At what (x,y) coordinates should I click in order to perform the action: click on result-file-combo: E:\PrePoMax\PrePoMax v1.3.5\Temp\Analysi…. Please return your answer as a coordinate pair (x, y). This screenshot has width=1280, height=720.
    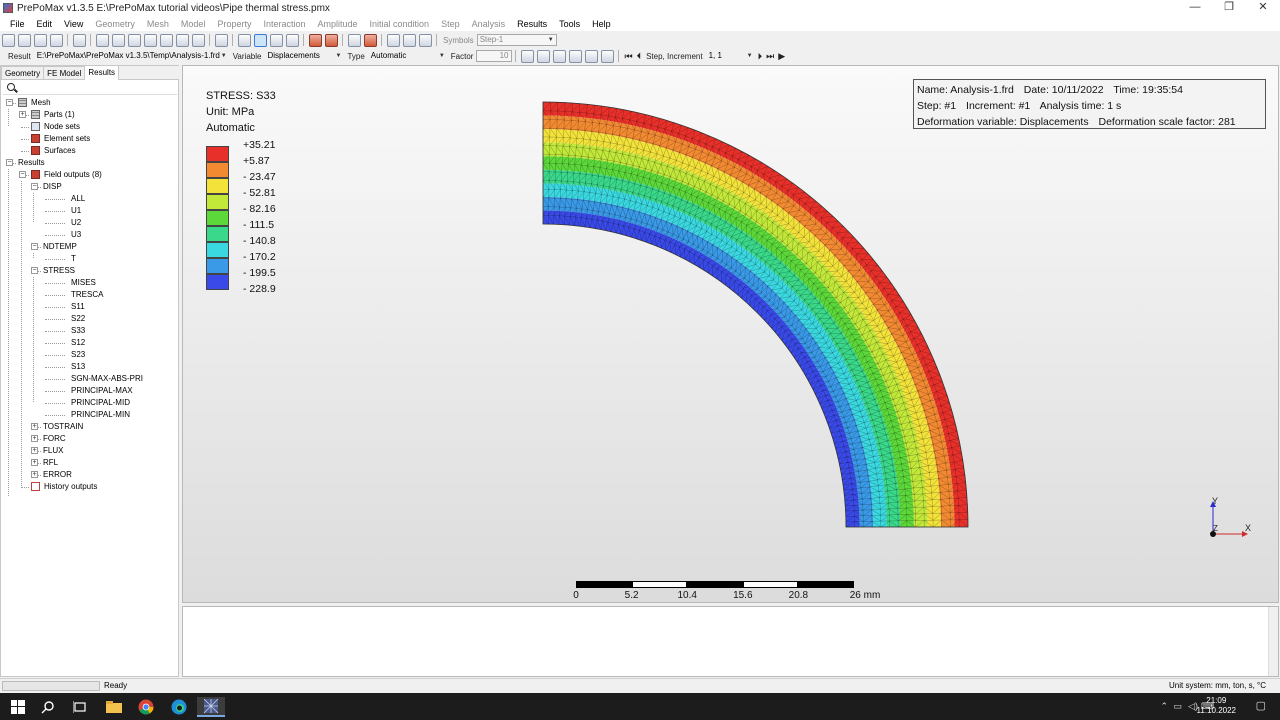
    Looking at the image, I should click on (132, 56).